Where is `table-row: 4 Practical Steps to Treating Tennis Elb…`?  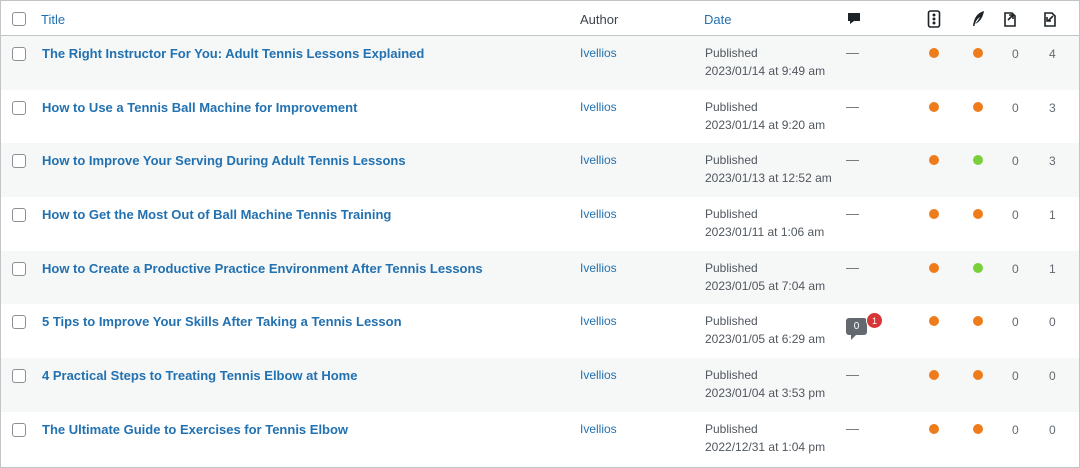 table-row: 4 Practical Steps to Treating Tennis Elb… is located at coordinates (540, 385).